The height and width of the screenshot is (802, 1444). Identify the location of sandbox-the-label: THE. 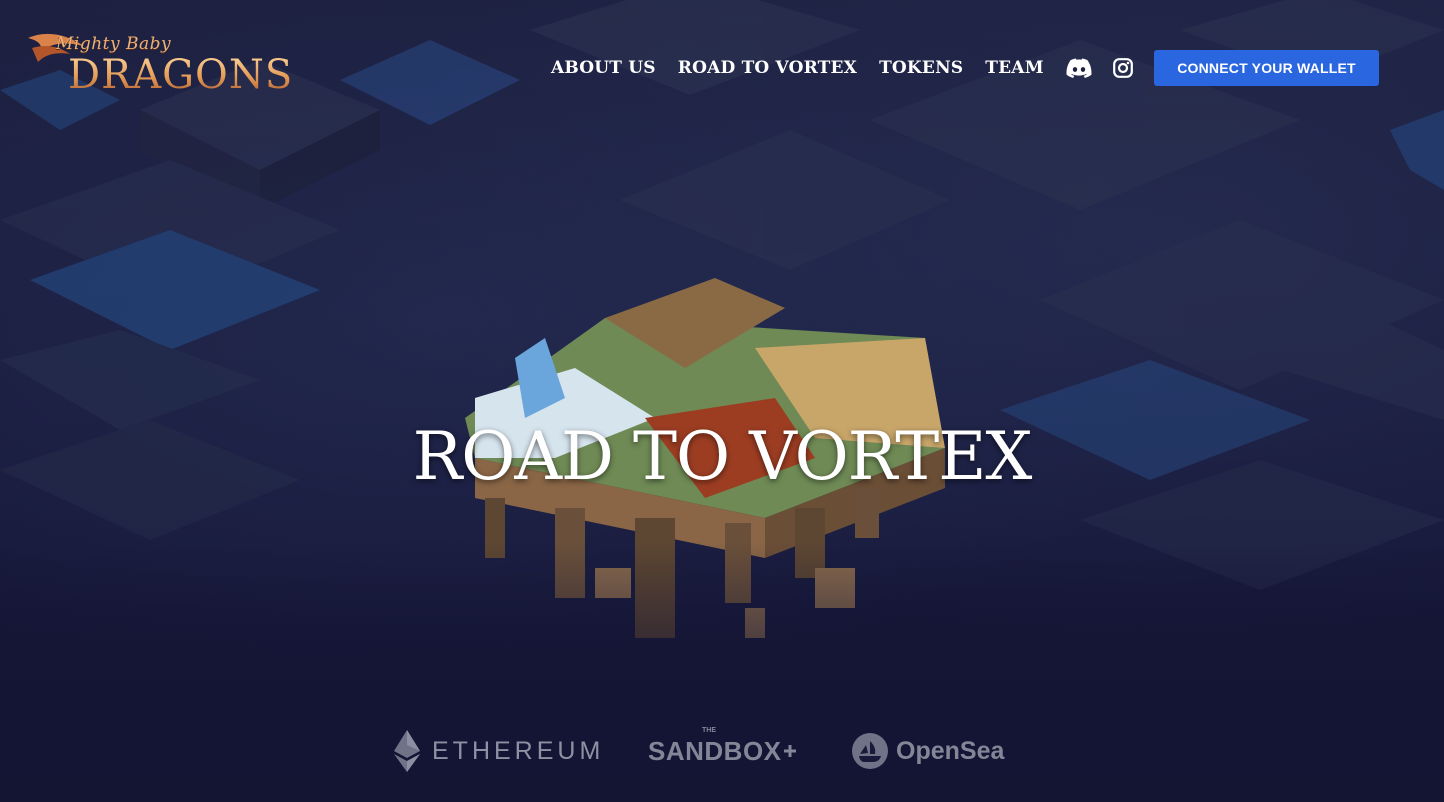
(709, 730).